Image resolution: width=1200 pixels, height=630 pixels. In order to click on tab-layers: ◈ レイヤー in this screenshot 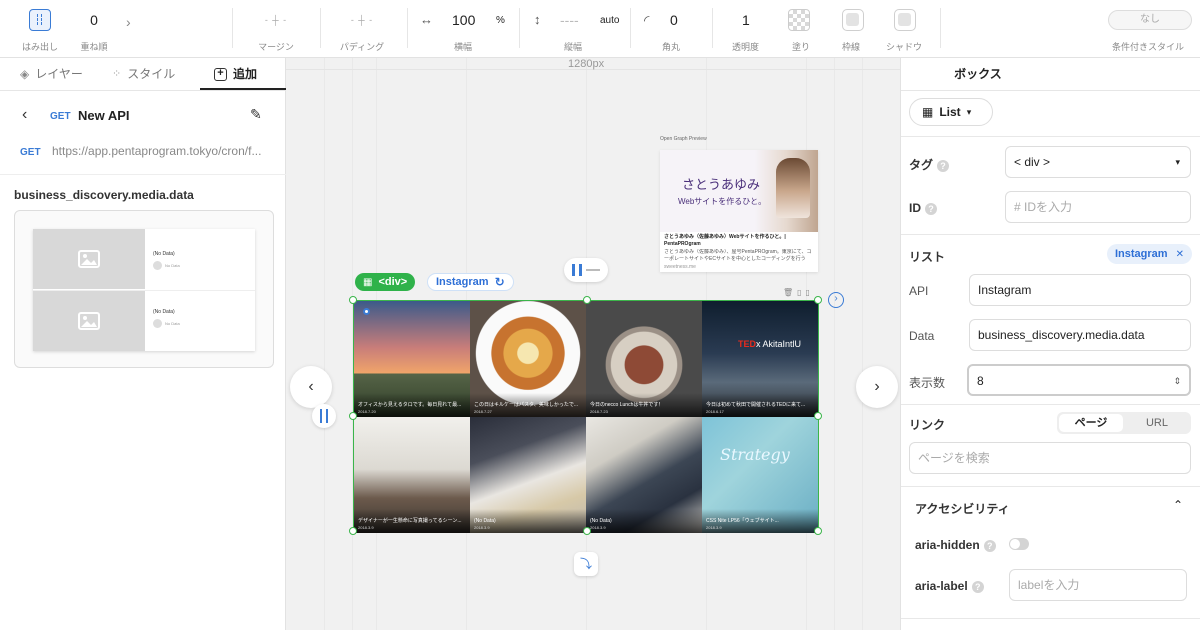, I will do `click(51, 74)`.